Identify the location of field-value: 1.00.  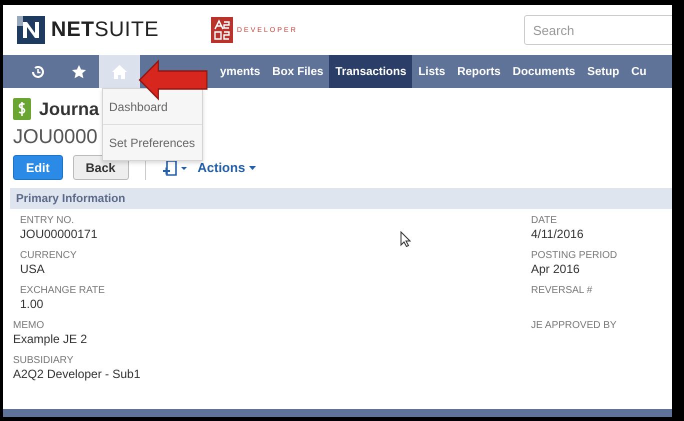
(32, 304).